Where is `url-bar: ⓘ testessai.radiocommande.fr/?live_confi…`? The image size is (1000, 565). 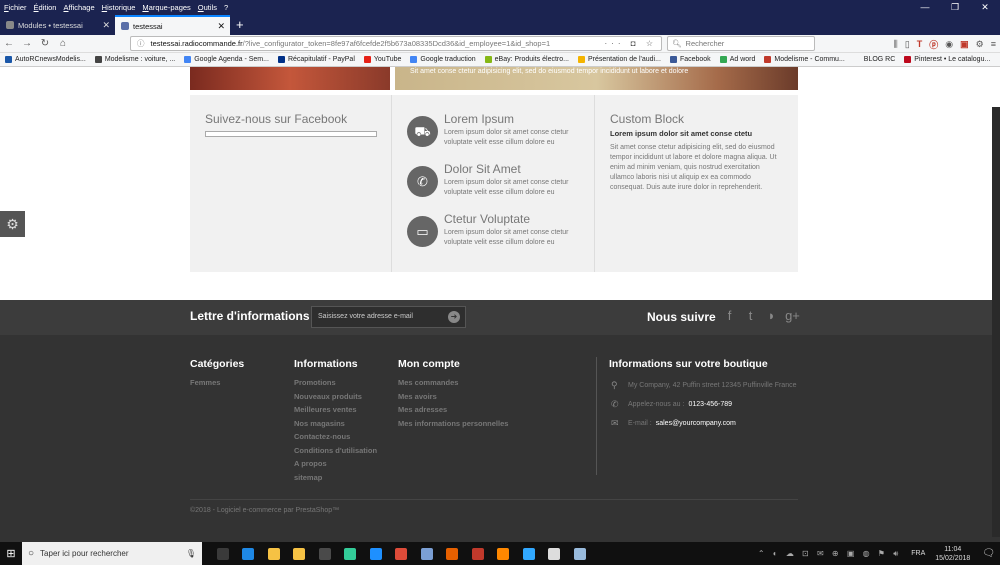 url-bar: ⓘ testessai.radiocommande.fr/?live_confi… is located at coordinates (396, 43).